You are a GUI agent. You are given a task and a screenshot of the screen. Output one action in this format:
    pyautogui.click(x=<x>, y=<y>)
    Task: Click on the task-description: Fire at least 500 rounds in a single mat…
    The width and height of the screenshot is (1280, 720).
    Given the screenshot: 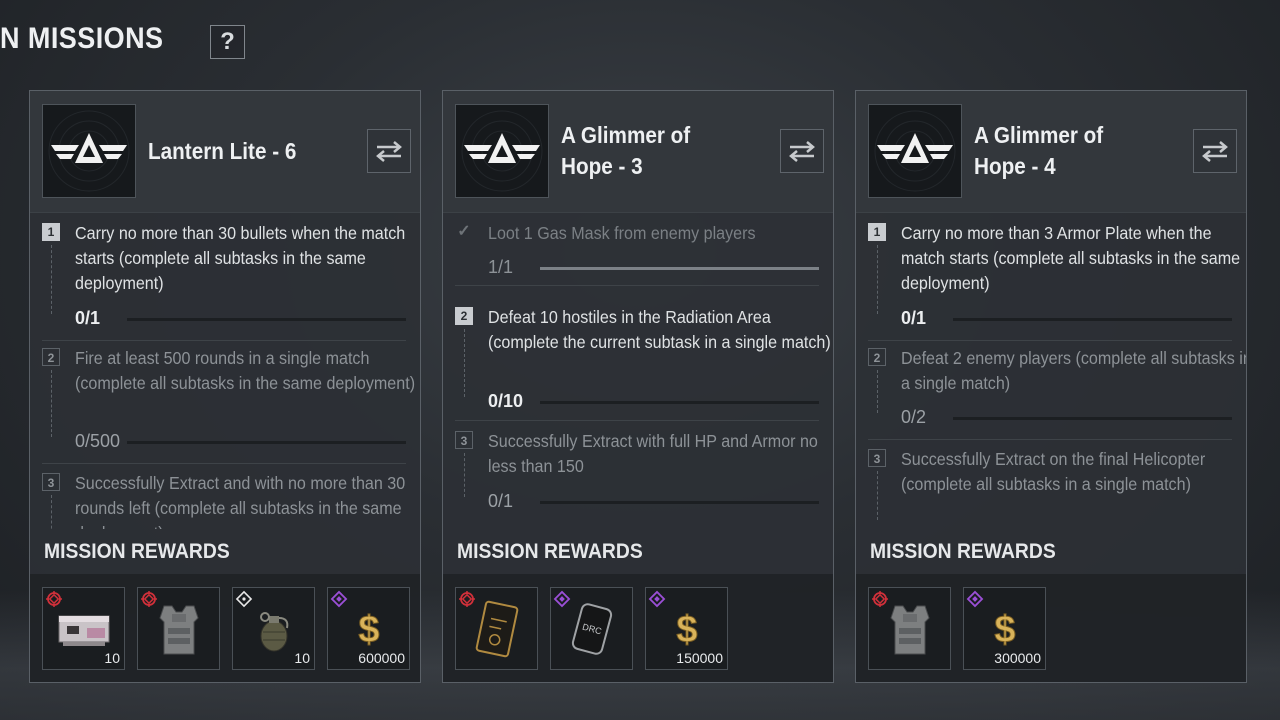 What is the action you would take?
    pyautogui.click(x=245, y=370)
    